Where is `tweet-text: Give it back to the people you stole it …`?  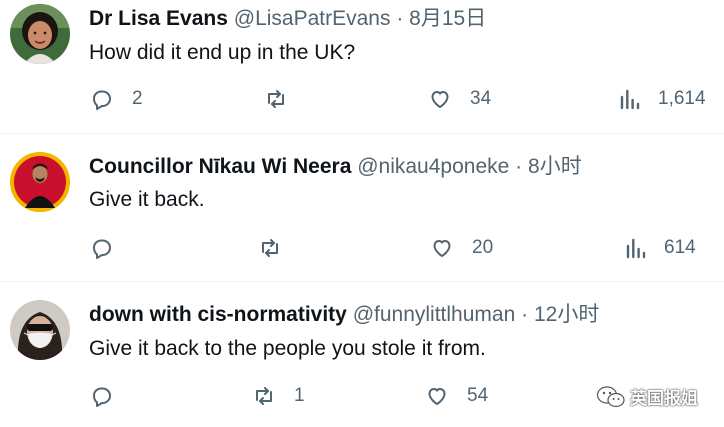 tweet-text: Give it back to the people you stole it … is located at coordinates (287, 348).